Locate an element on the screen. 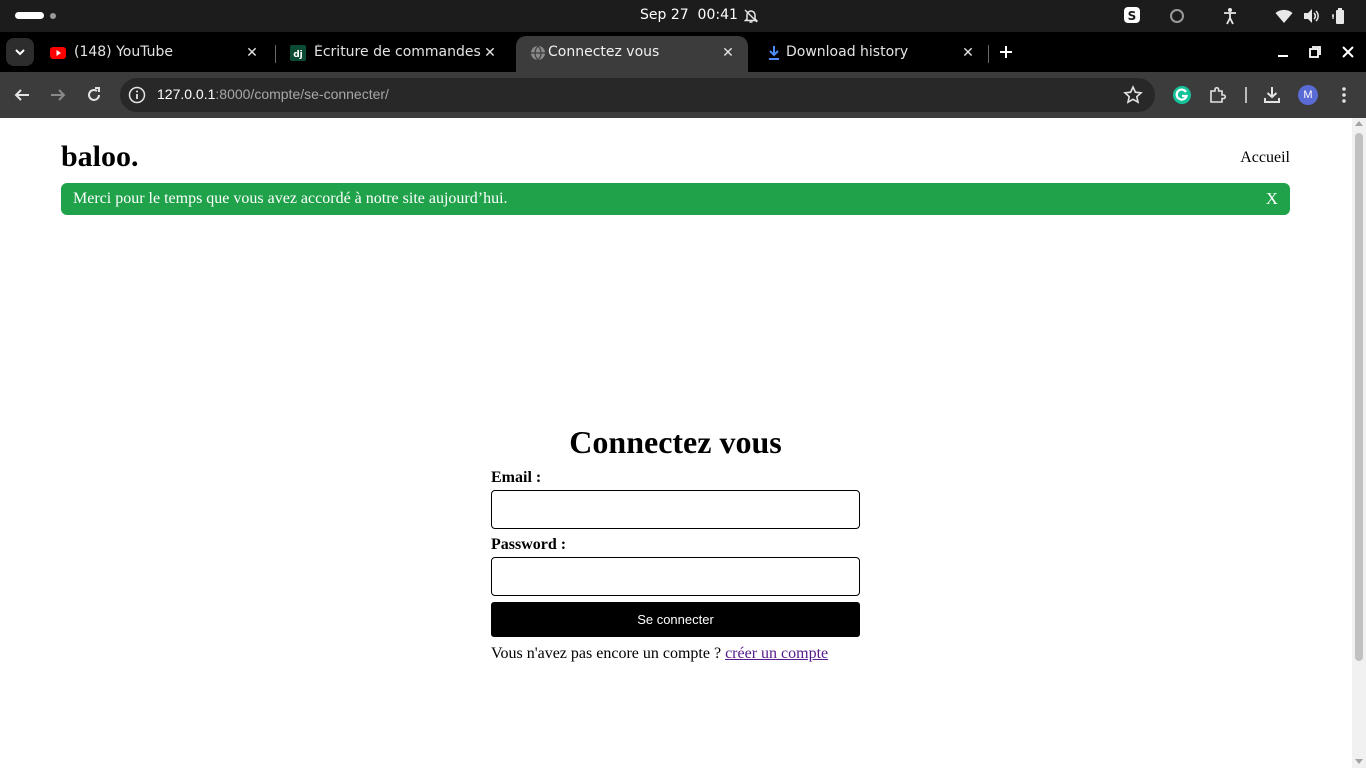 Image resolution: width=1366 pixels, height=768 pixels. close-icon is located at coordinates (1348, 52).